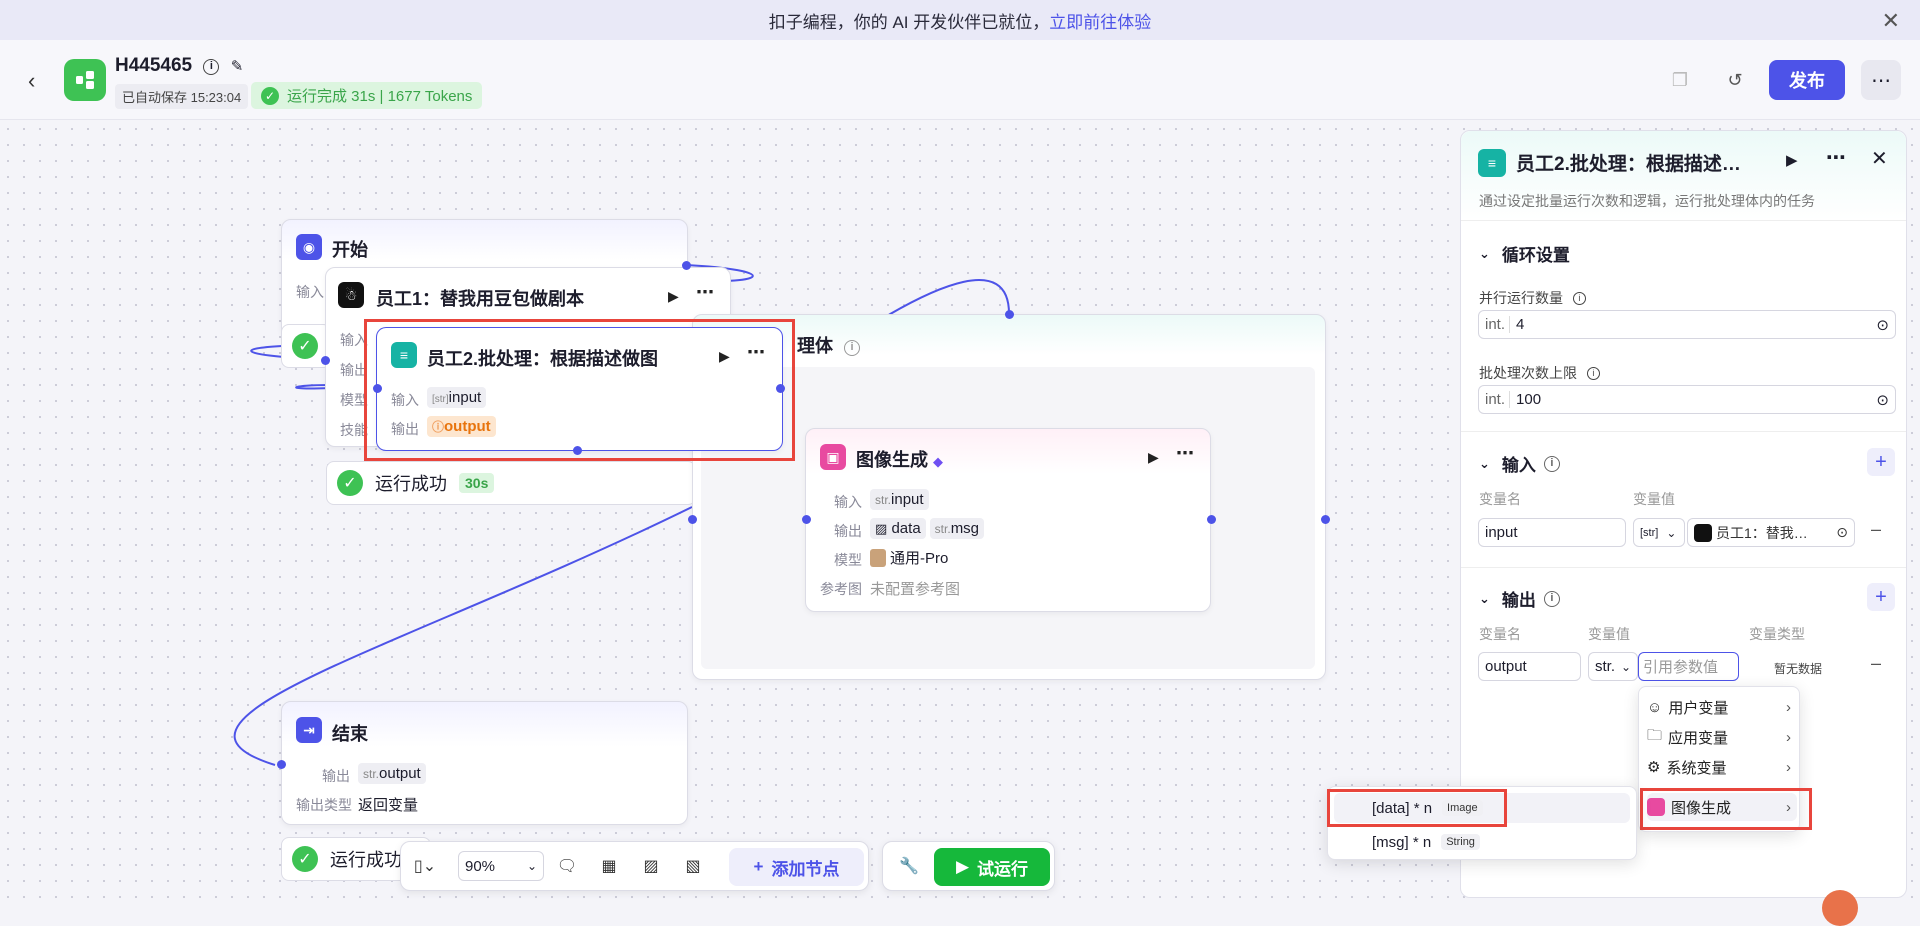 The image size is (1920, 926). Describe the element at coordinates (1519, 463) in the screenshot. I see `input-section: ⌄ 输入 i` at that location.